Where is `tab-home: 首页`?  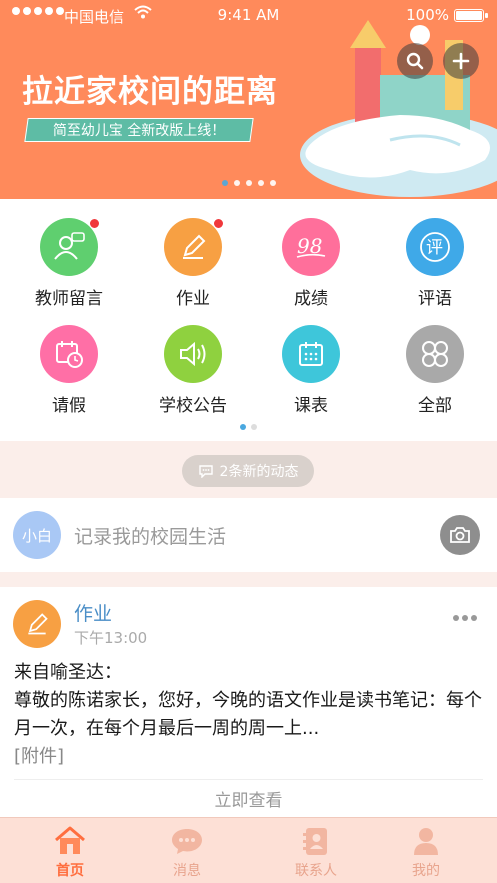 tab-home: 首页 is located at coordinates (70, 849).